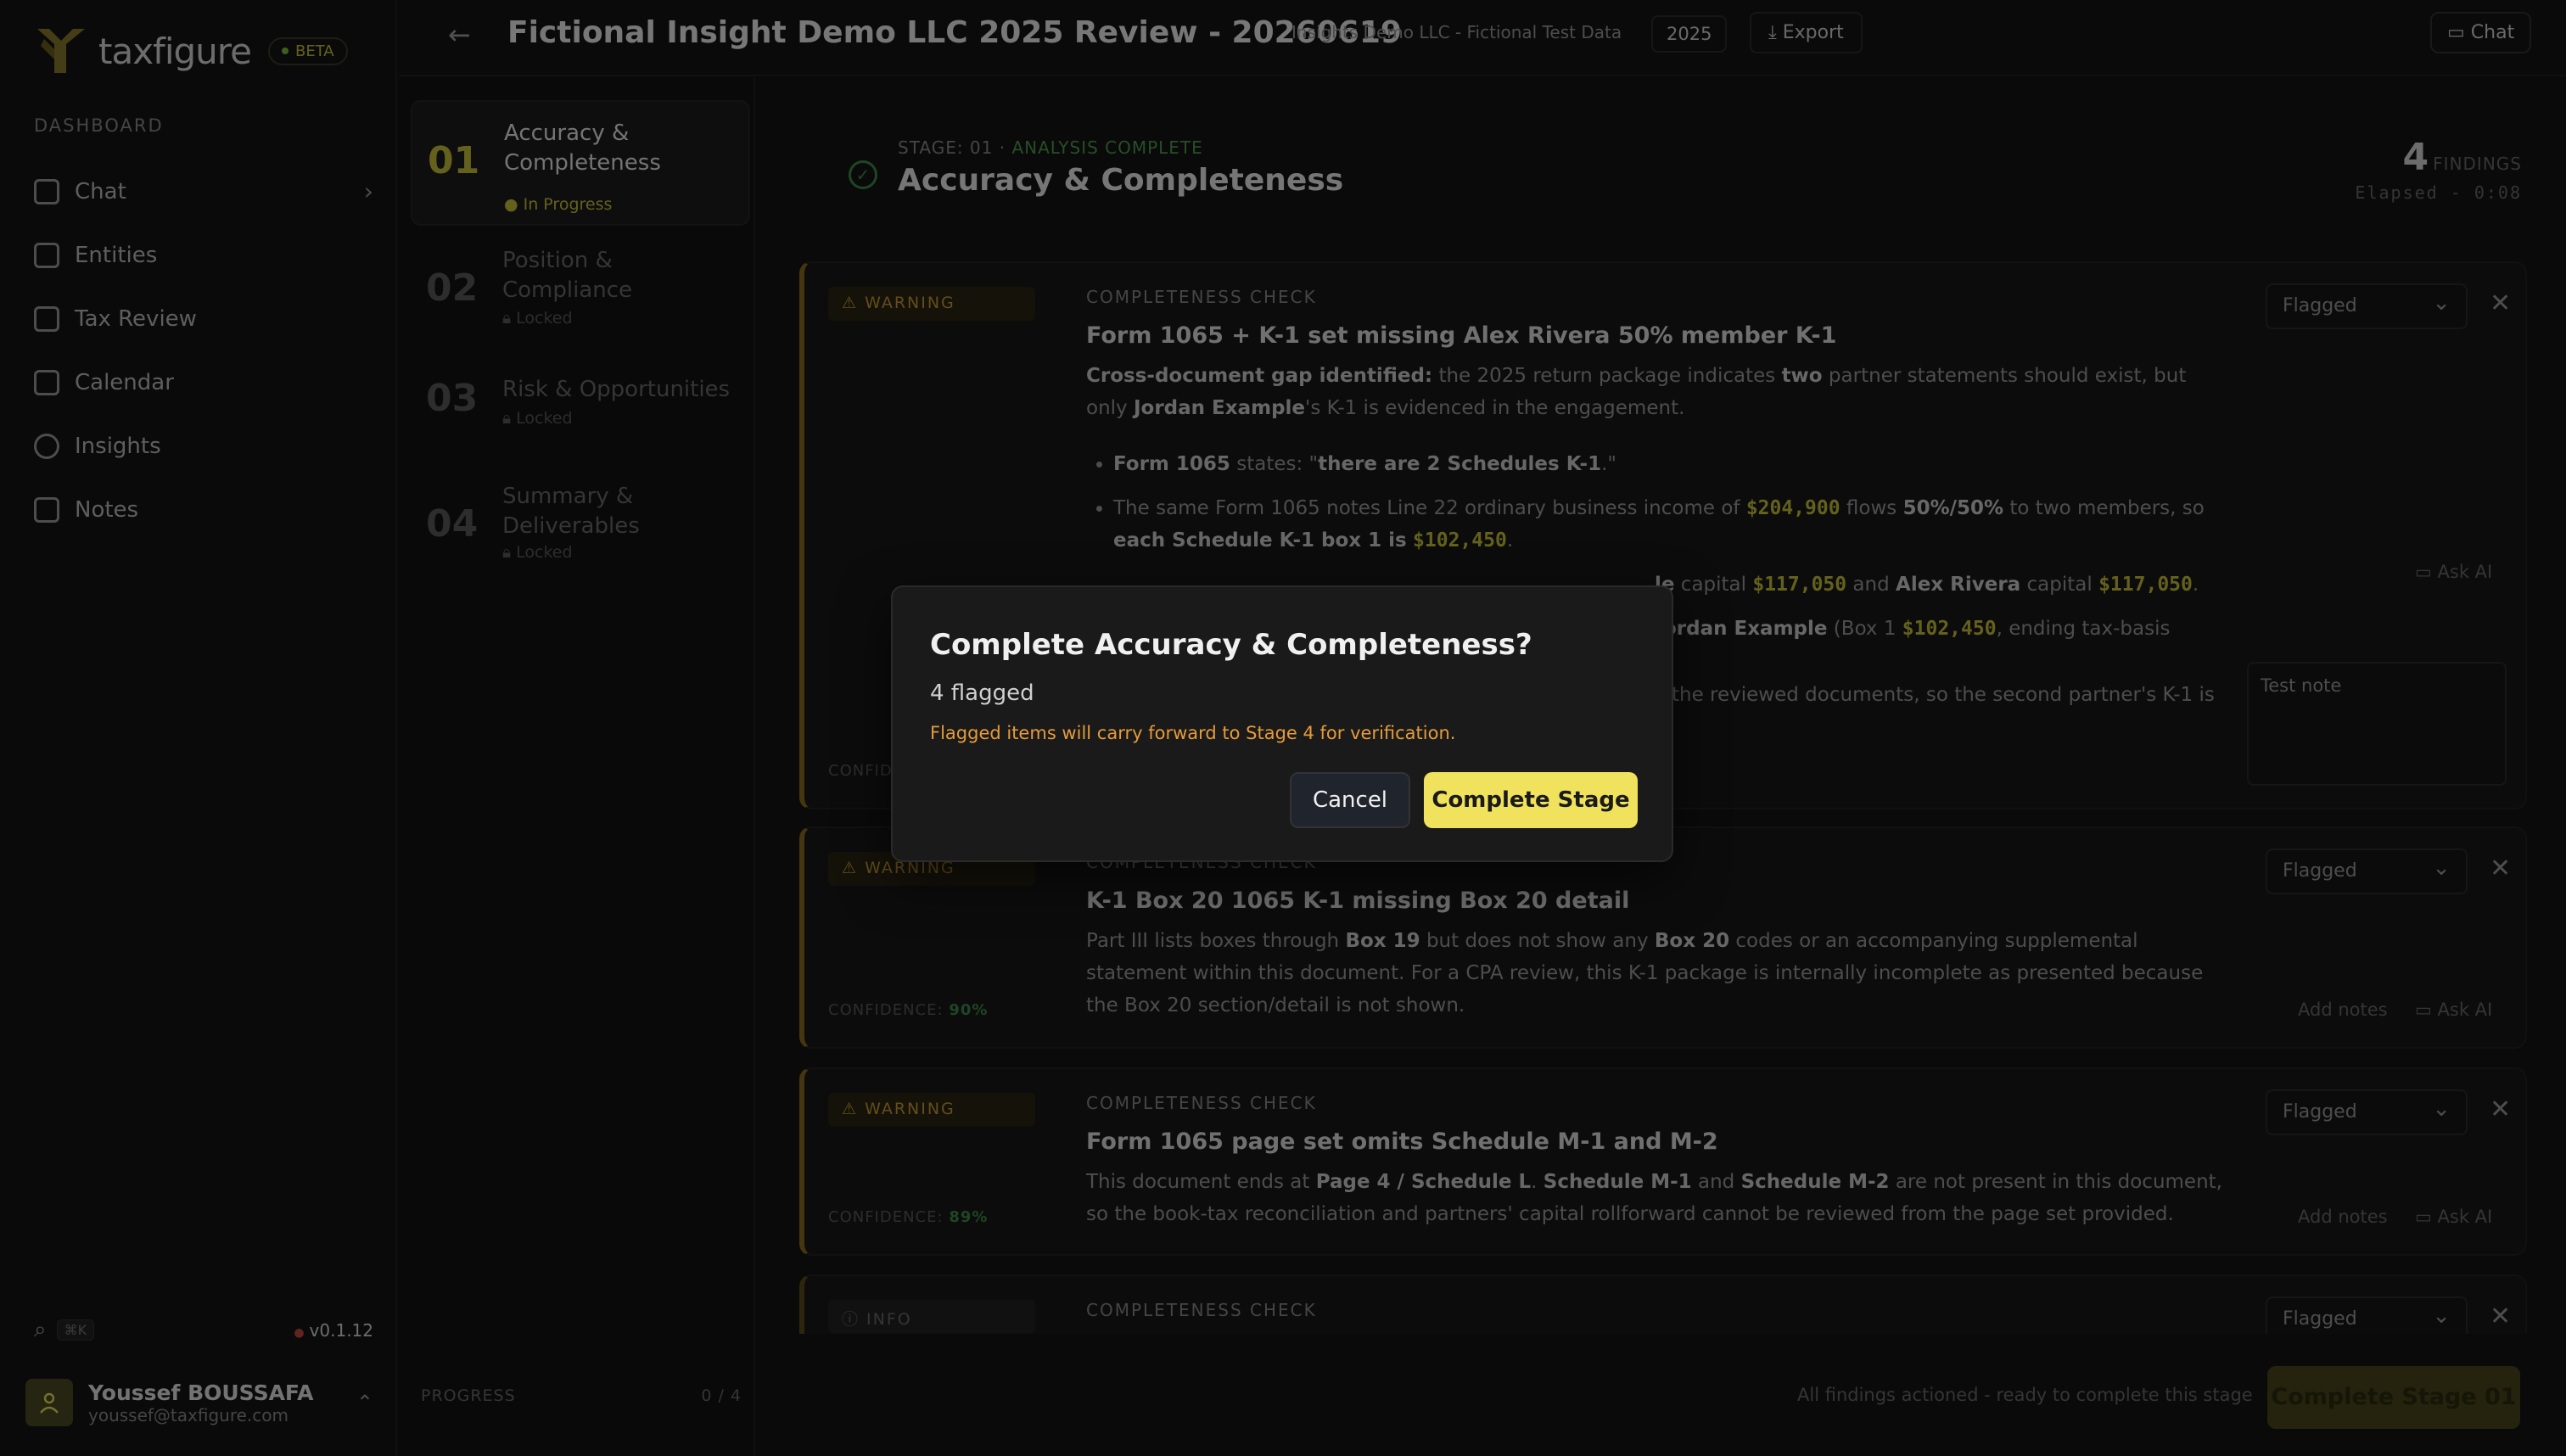 The image size is (2566, 1456). What do you see at coordinates (1350, 800) in the screenshot?
I see `cancel-button: Cancel` at bounding box center [1350, 800].